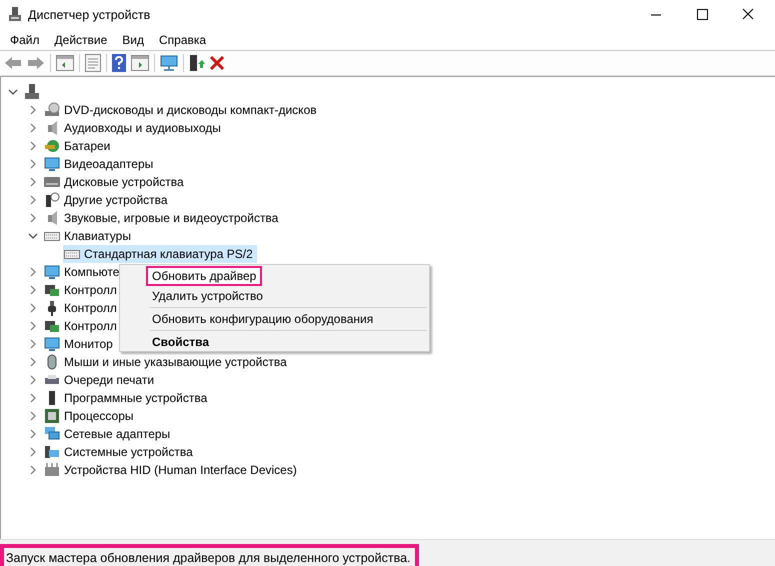 The height and width of the screenshot is (566, 775). I want to click on tree-item: Процессоры, so click(99, 416).